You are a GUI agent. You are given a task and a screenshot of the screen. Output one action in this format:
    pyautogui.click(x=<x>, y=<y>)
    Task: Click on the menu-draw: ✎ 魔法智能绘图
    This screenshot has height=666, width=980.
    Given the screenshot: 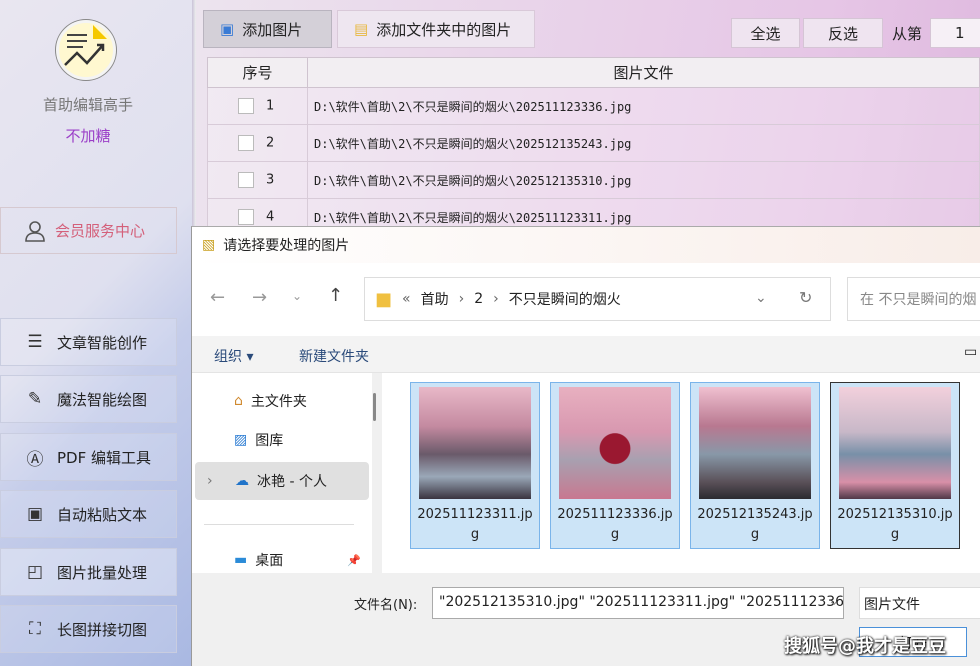 What is the action you would take?
    pyautogui.click(x=88, y=399)
    